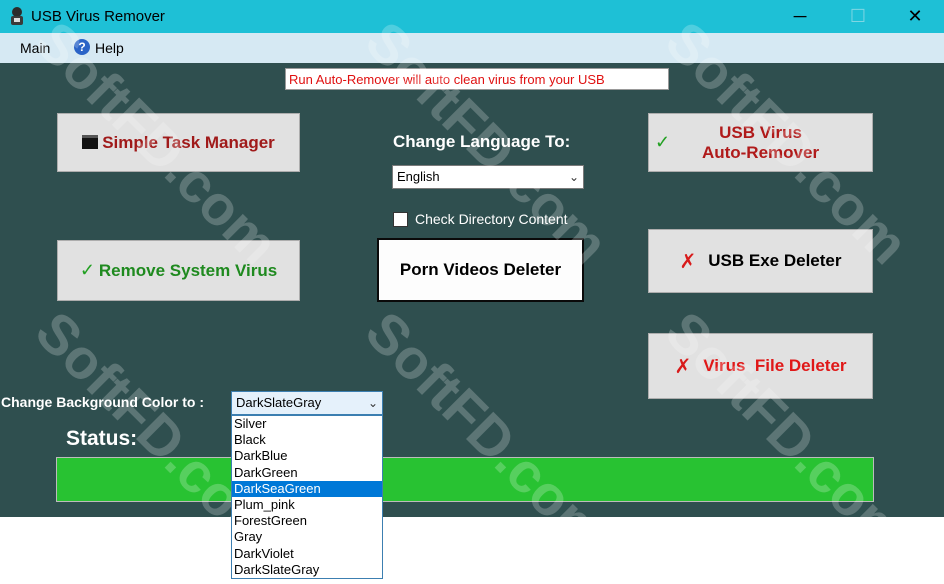 This screenshot has width=944, height=584. I want to click on virus-file-deleter-button: ✗ Virus File Deleter, so click(760, 366).